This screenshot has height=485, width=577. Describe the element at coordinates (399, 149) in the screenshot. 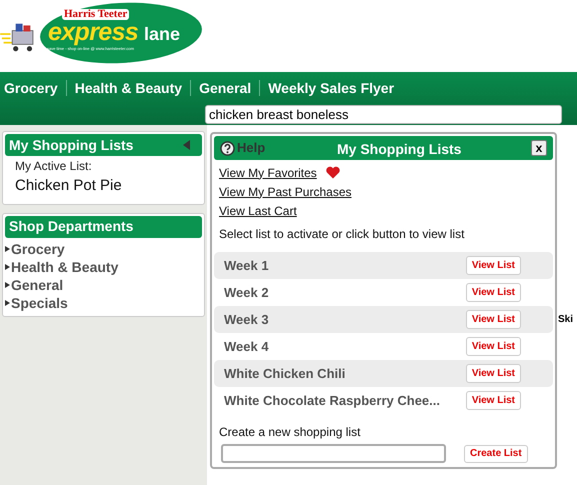

I see `popup-title: My Shopping Lists` at that location.